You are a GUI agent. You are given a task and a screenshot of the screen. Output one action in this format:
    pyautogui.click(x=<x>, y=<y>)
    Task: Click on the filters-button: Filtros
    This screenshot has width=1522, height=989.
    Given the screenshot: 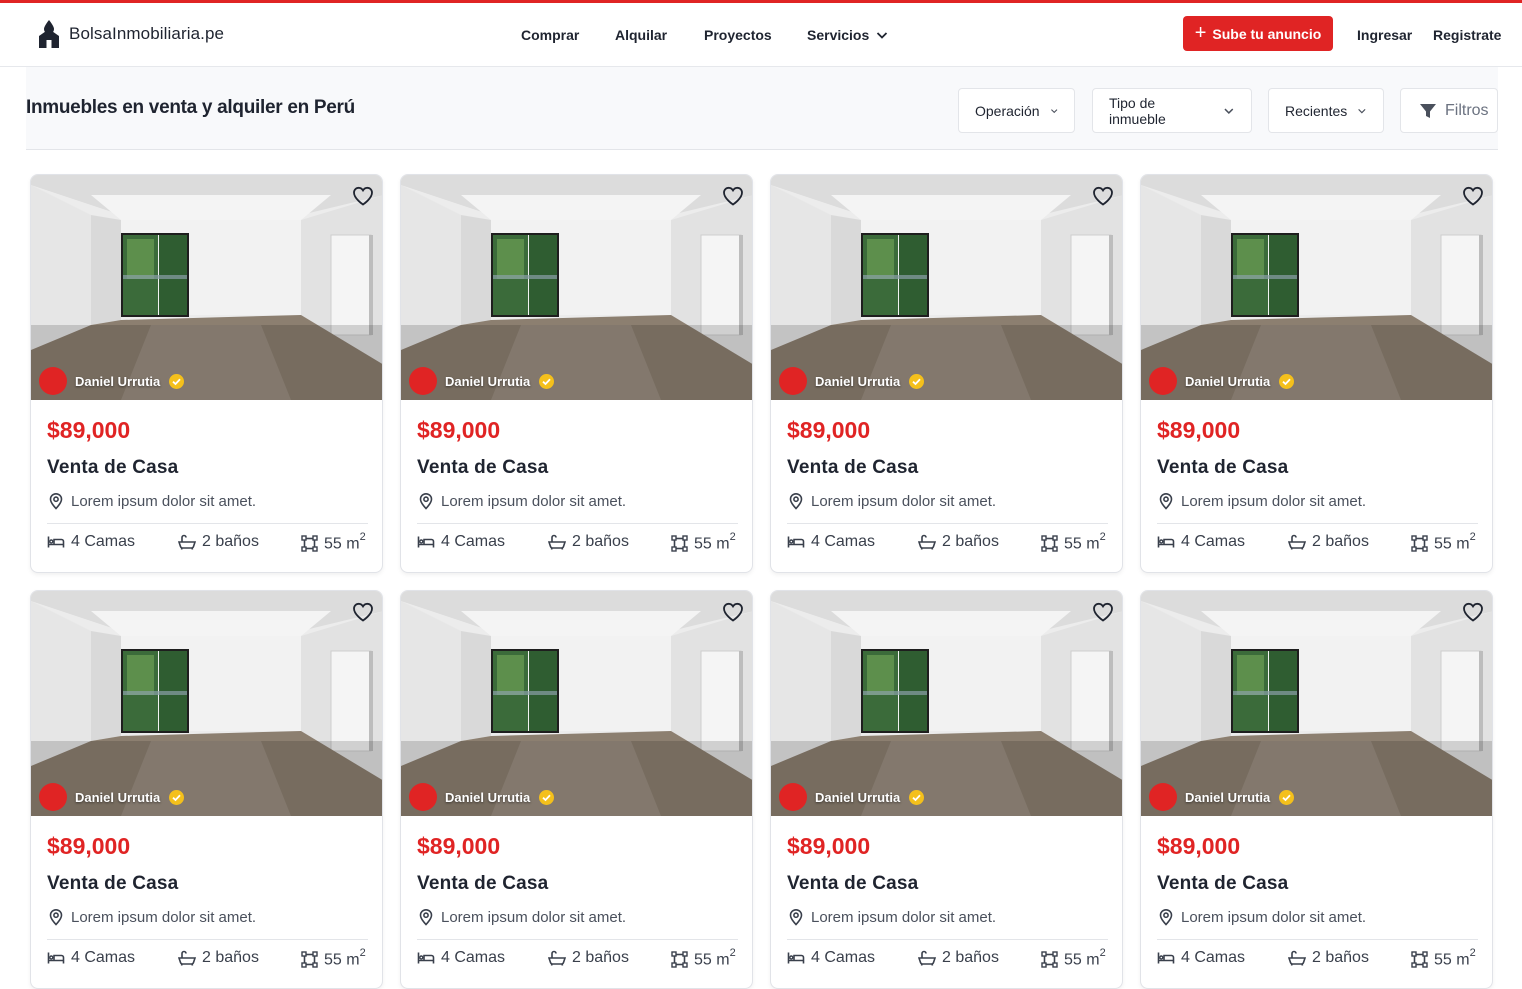 What is the action you would take?
    pyautogui.click(x=1449, y=110)
    